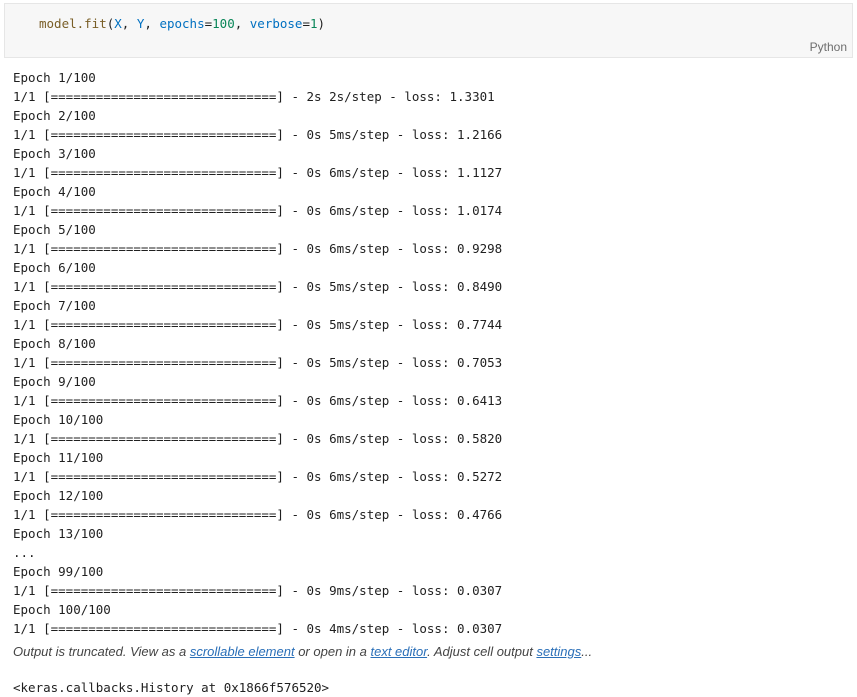 The image size is (857, 697). I want to click on code-param-verbose: verbose, so click(276, 23).